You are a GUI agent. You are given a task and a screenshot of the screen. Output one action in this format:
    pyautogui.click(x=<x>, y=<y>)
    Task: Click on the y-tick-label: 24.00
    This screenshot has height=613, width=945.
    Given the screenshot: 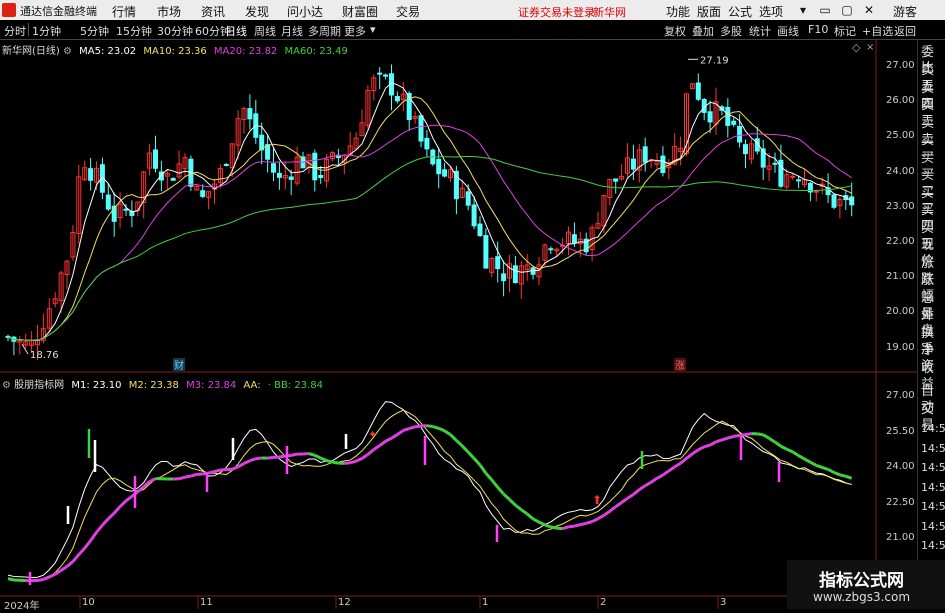 What is the action you would take?
    pyautogui.click(x=900, y=171)
    